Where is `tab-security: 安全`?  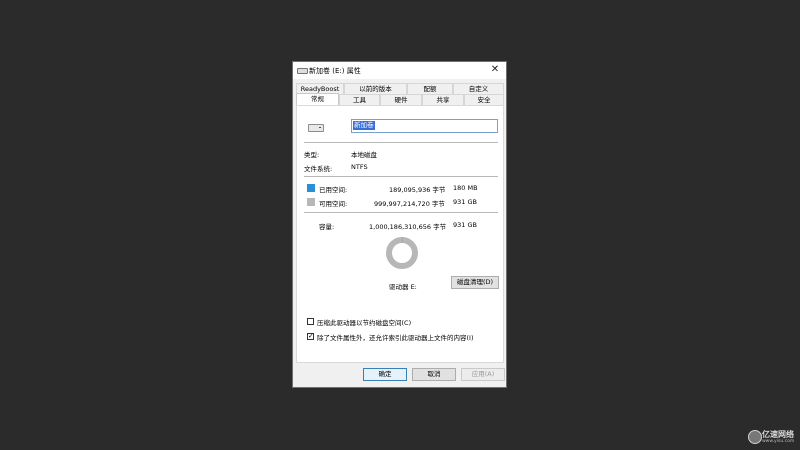
tab-security: 安全 is located at coordinates (484, 99).